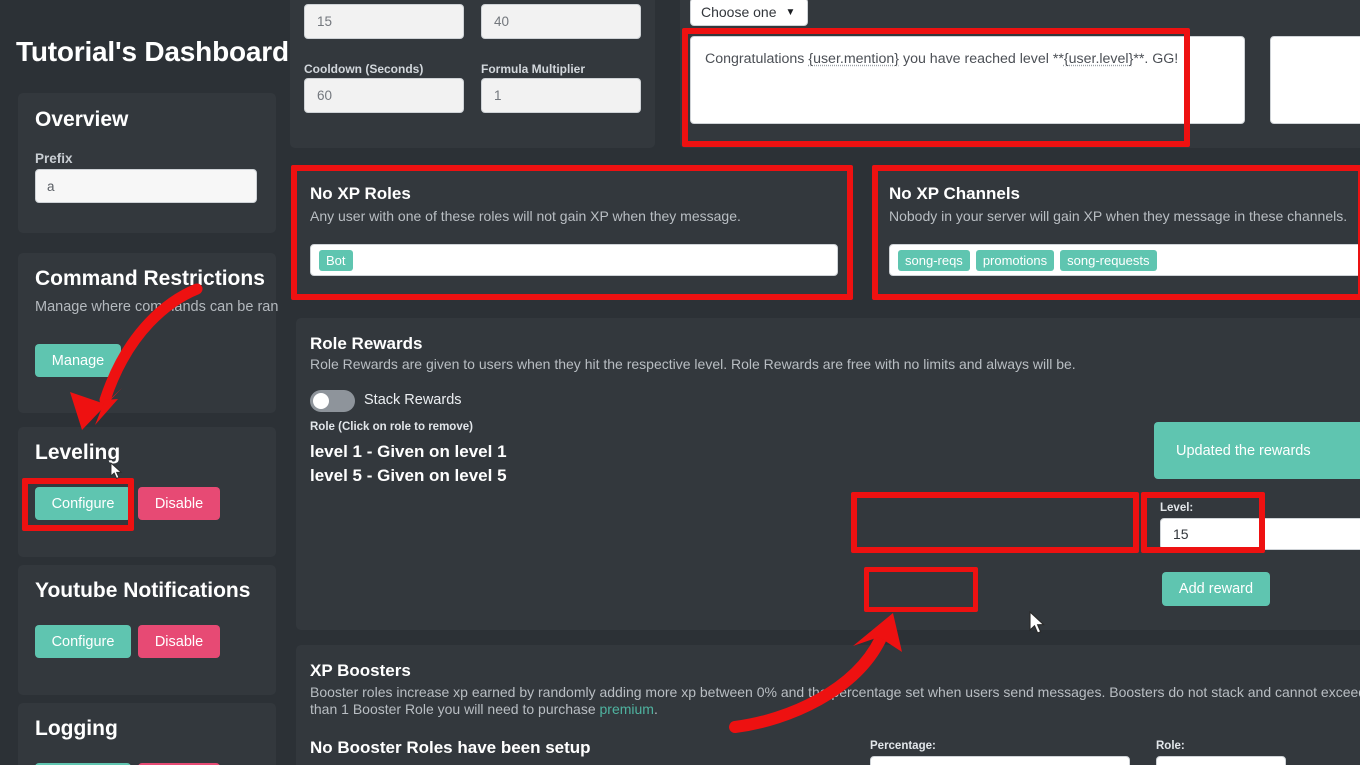  I want to click on booster-role-field-label: Role:, so click(1170, 746).